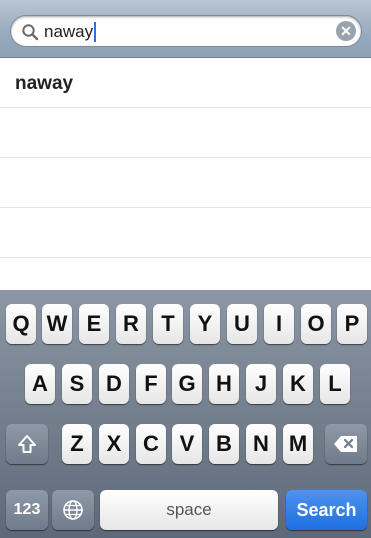 The image size is (371, 538). Describe the element at coordinates (131, 324) in the screenshot. I see `key-r: R` at that location.